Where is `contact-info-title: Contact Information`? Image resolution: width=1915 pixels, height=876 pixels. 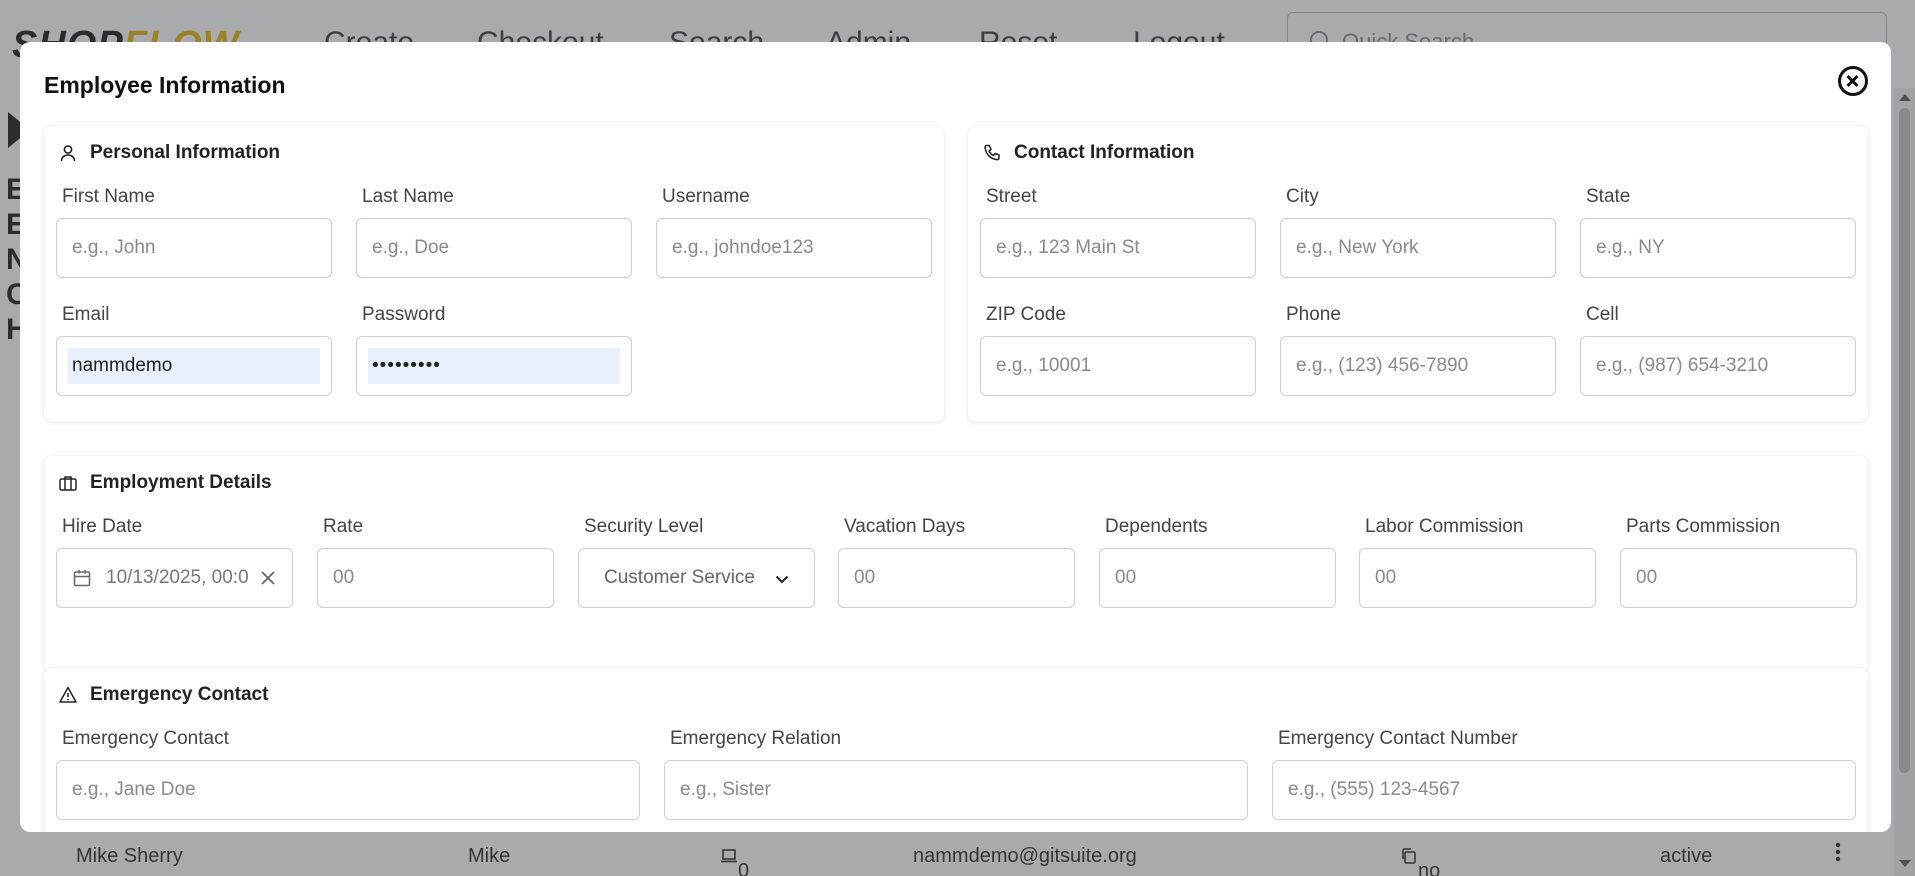
contact-info-title: Contact Information is located at coordinates (1104, 152).